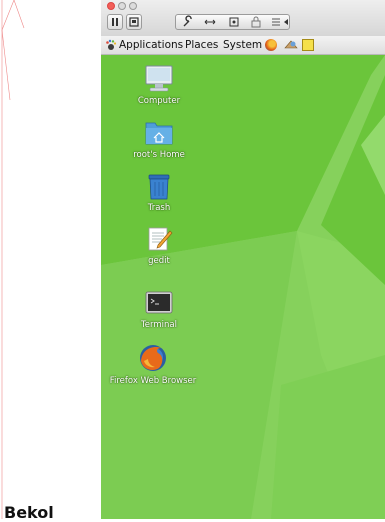 The image size is (385, 522). Describe the element at coordinates (151, 45) in the screenshot. I see `applications-menu: Applications` at that location.